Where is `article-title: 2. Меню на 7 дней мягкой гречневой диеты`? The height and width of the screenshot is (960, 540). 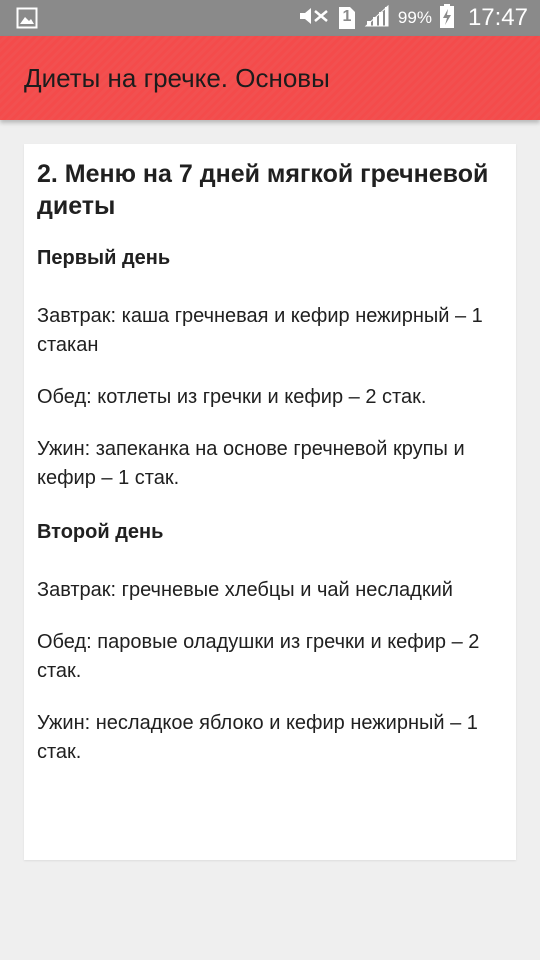
article-title: 2. Меню на 7 дней мягкой гречневой диеты is located at coordinates (263, 190).